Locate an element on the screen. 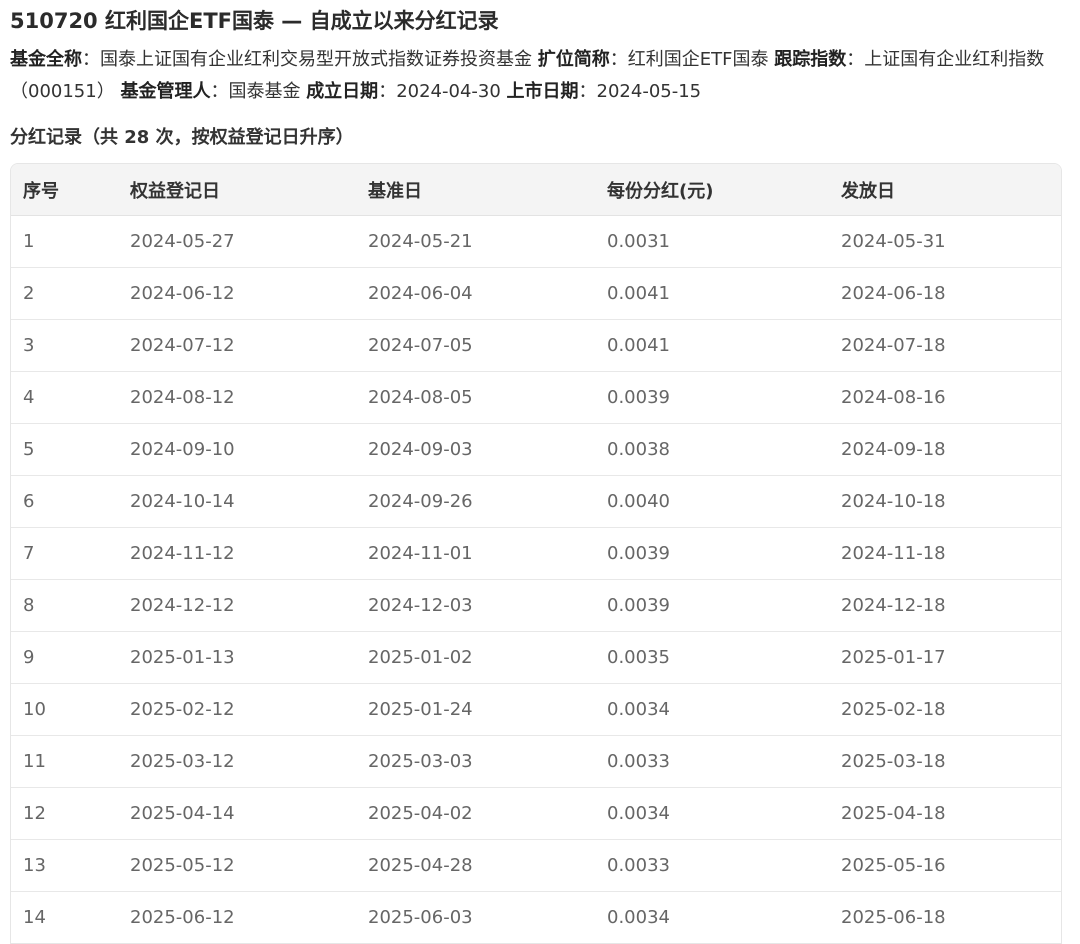 This screenshot has height=944, width=1080. table-cell: 2024-12-03 is located at coordinates (475, 605).